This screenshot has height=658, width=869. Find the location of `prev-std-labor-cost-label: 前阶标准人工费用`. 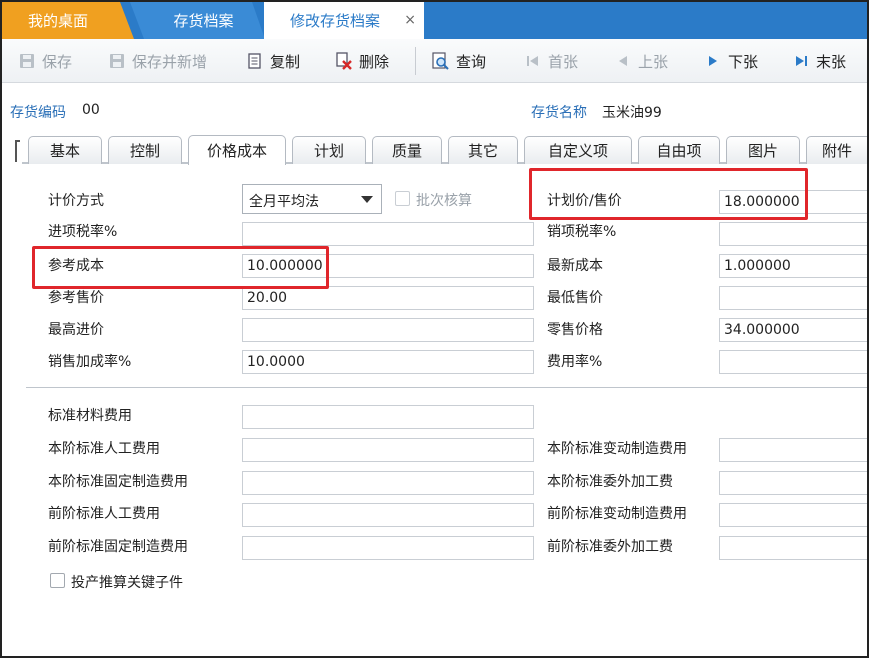

prev-std-labor-cost-label: 前阶标准人工费用 is located at coordinates (104, 514).